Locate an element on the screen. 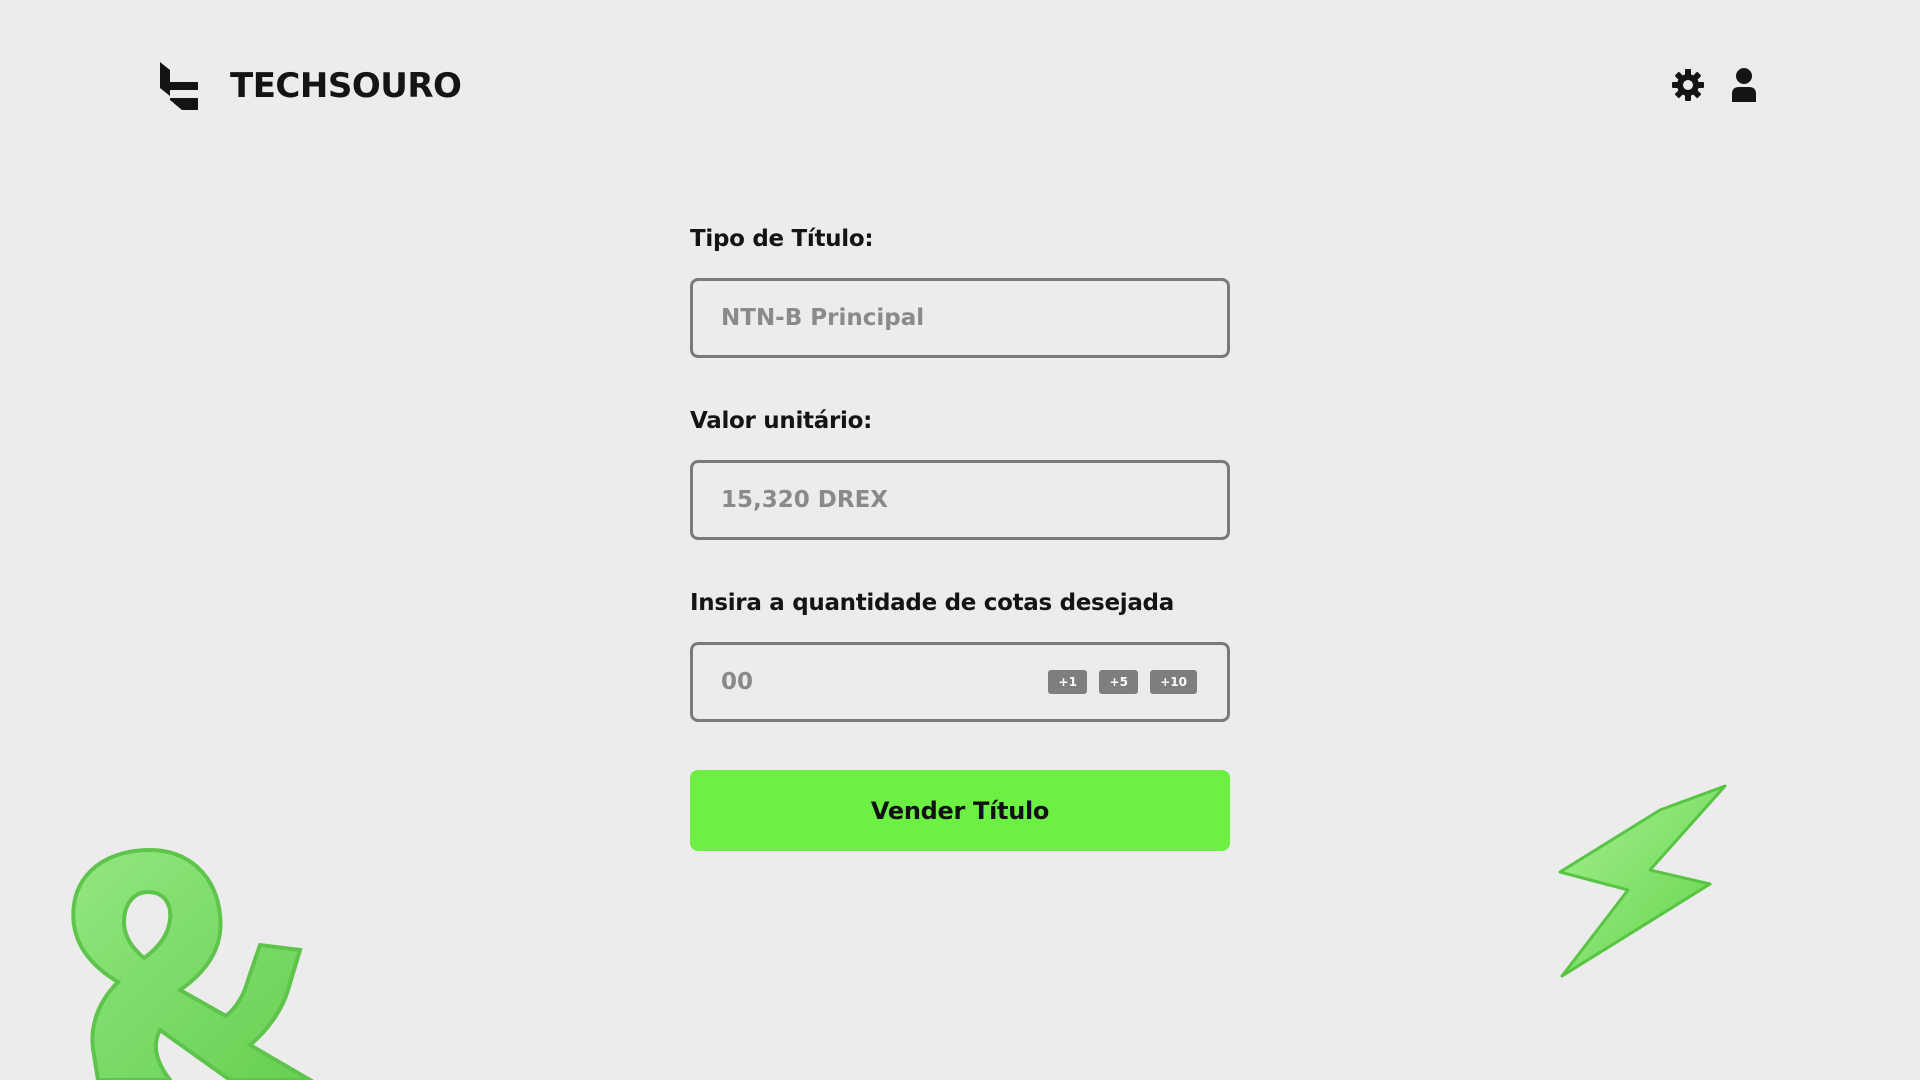 The width and height of the screenshot is (1920, 1080). quantity-stepper: +1 +5 +10 is located at coordinates (1122, 682).